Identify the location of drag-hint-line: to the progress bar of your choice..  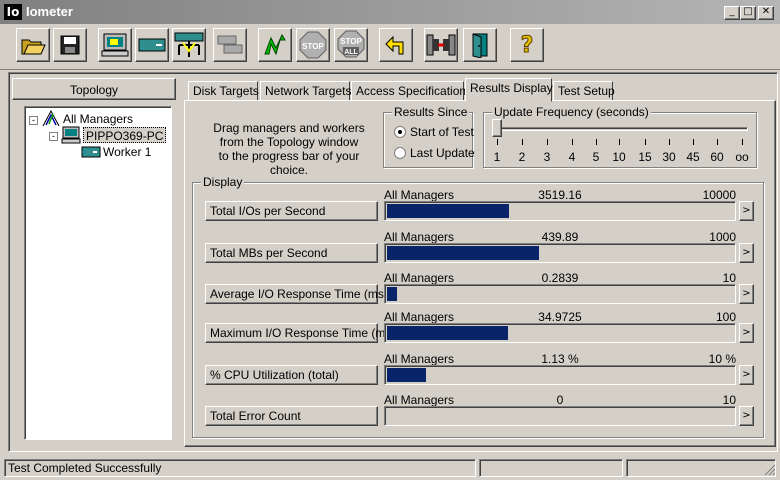
(289, 163).